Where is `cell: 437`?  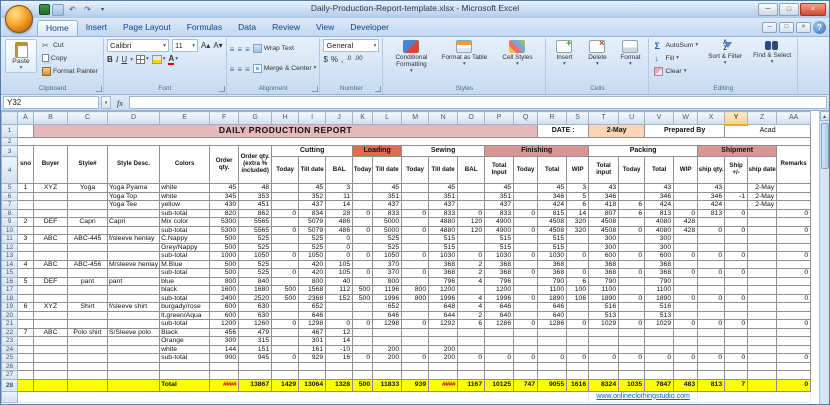
cell: 437 is located at coordinates (312, 205).